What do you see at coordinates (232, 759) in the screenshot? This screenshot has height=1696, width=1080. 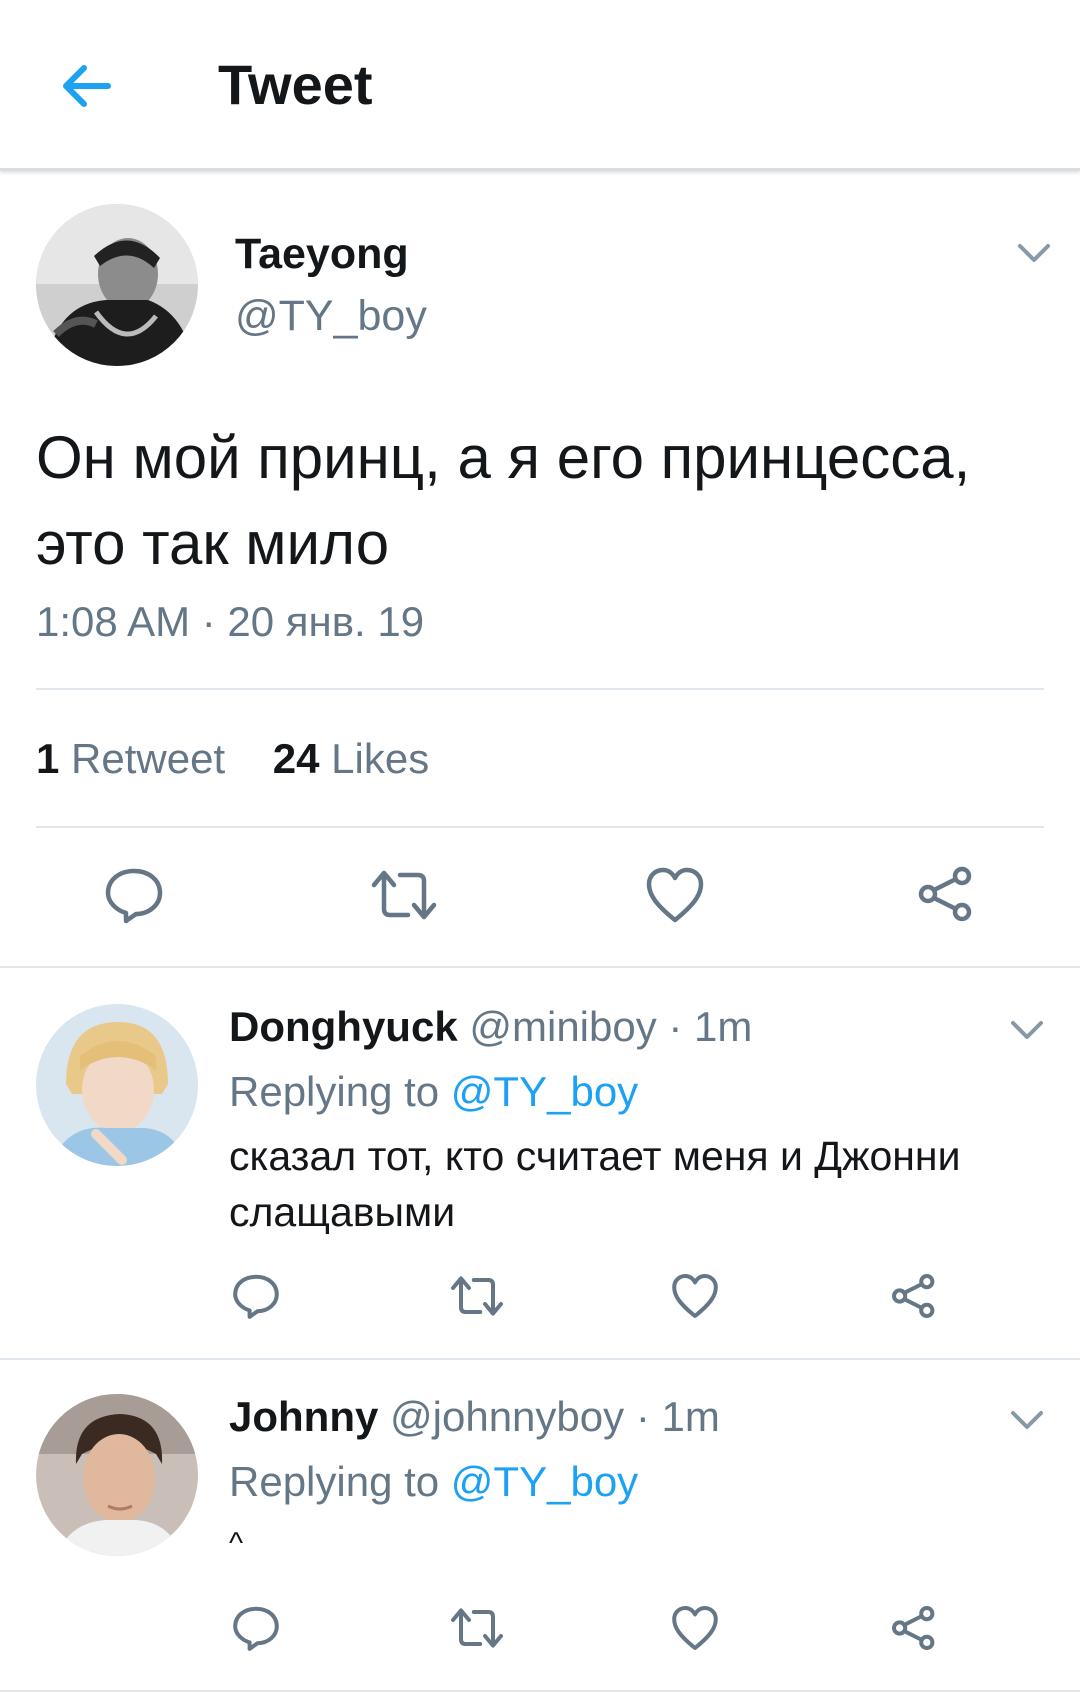 I see `tweet-stats: 1 Retweet 24 Likes` at bounding box center [232, 759].